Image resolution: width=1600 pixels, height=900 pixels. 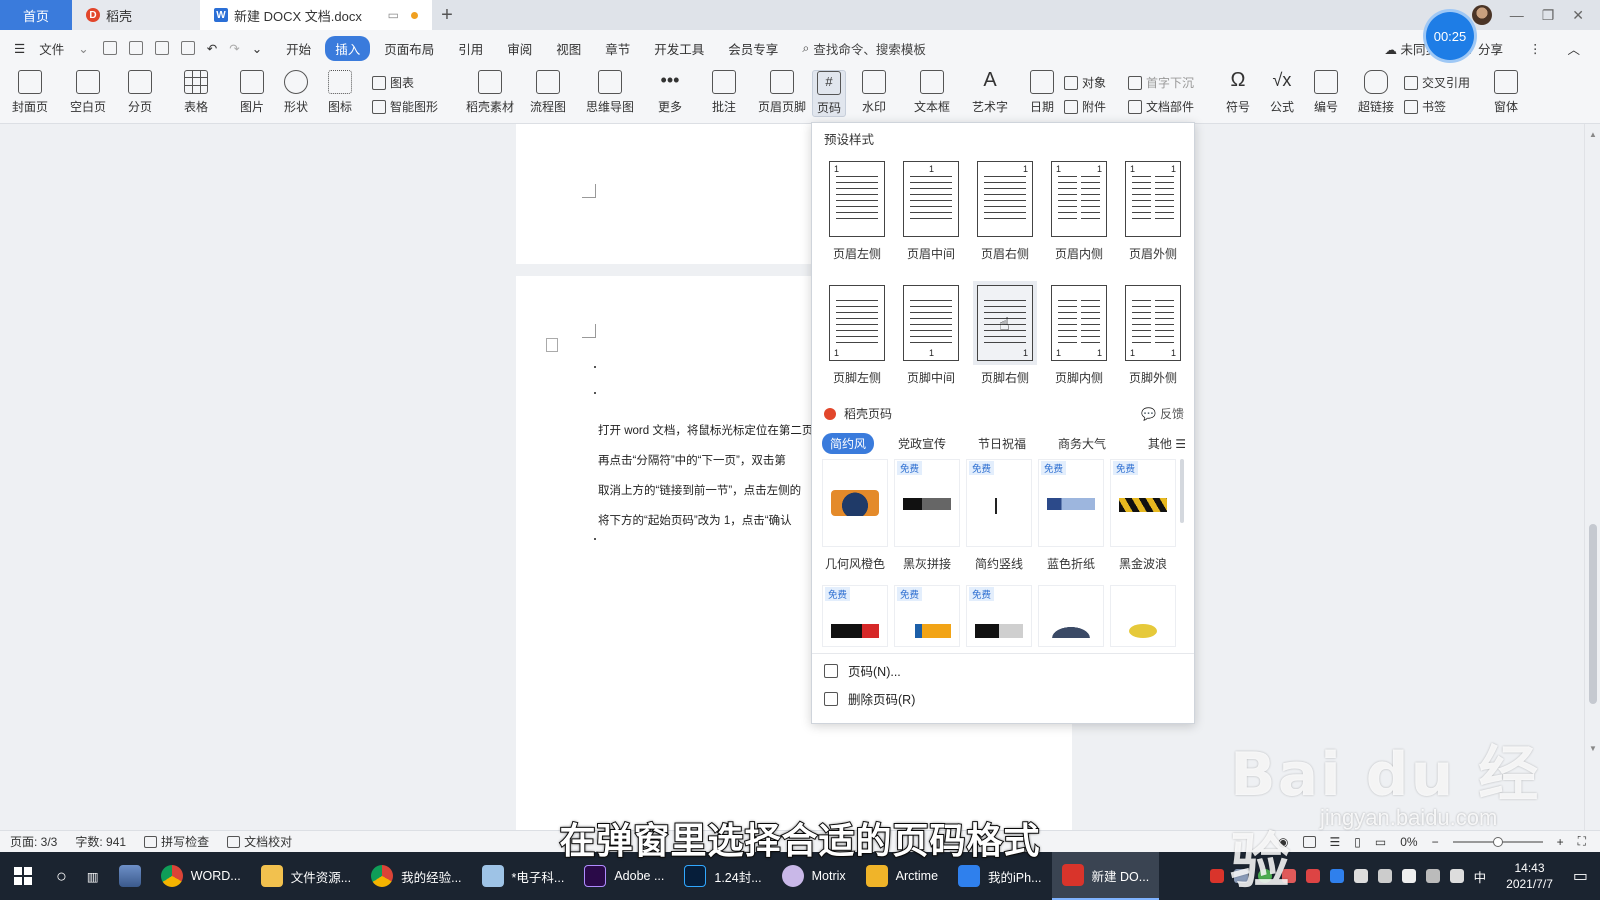 I want to click on template-black-gray: 免费, so click(x=927, y=503).